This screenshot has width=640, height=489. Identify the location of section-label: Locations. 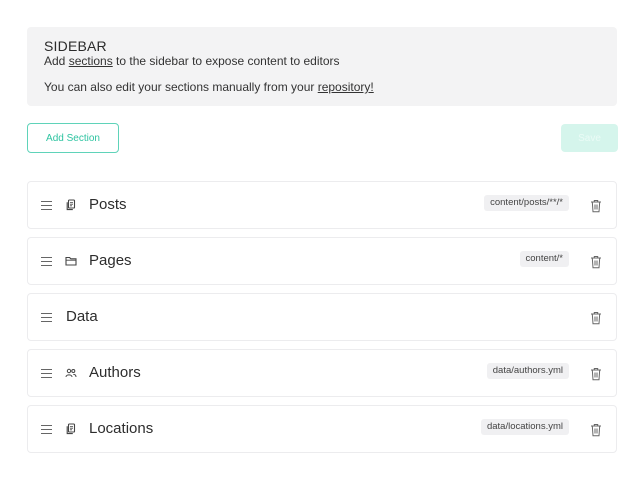
(121, 428).